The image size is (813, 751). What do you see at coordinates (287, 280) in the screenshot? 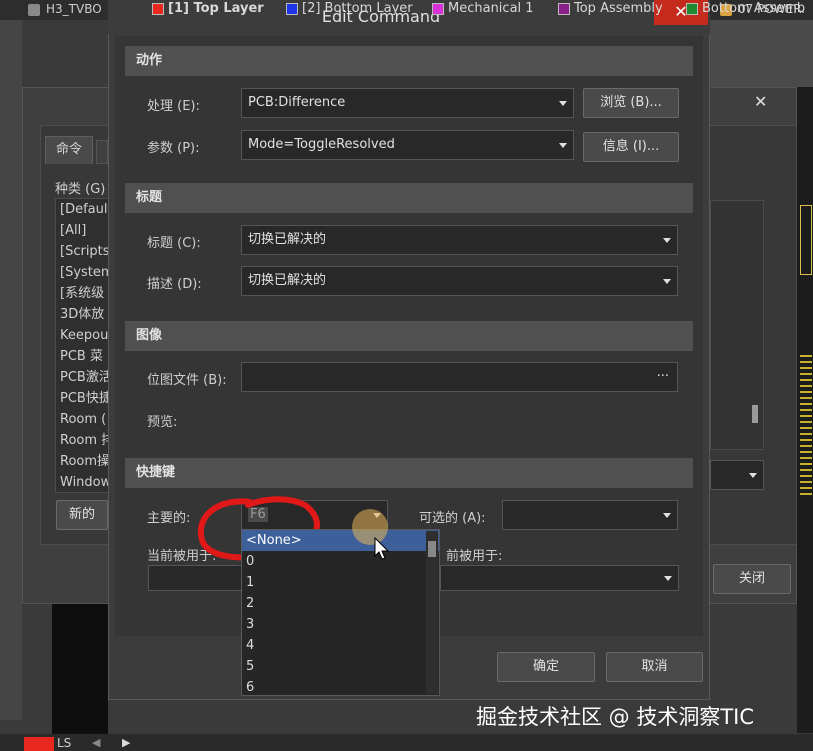
I see `description-value: 切换已解决的` at bounding box center [287, 280].